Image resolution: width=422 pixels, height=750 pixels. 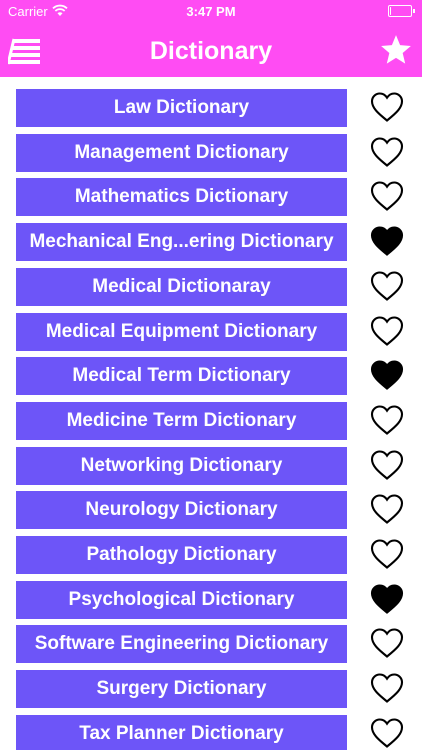 What do you see at coordinates (211, 504) in the screenshot?
I see `list-item: Neurology Dictionary` at bounding box center [211, 504].